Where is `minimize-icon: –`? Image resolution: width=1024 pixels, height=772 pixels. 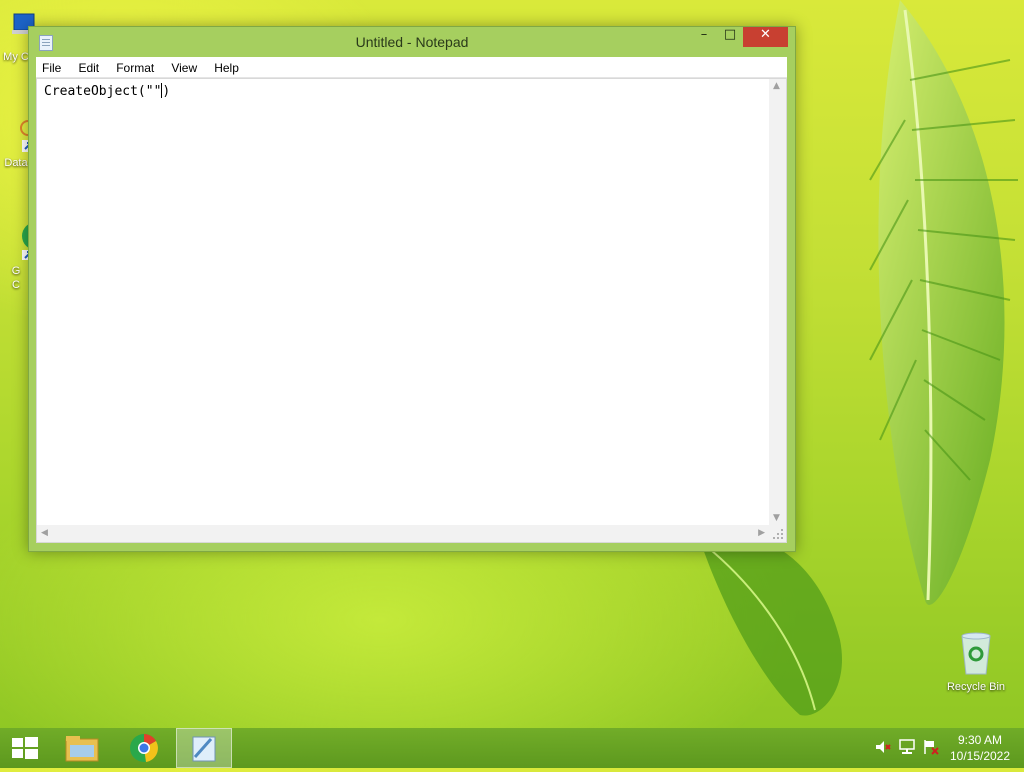
minimize-icon: – is located at coordinates (704, 34).